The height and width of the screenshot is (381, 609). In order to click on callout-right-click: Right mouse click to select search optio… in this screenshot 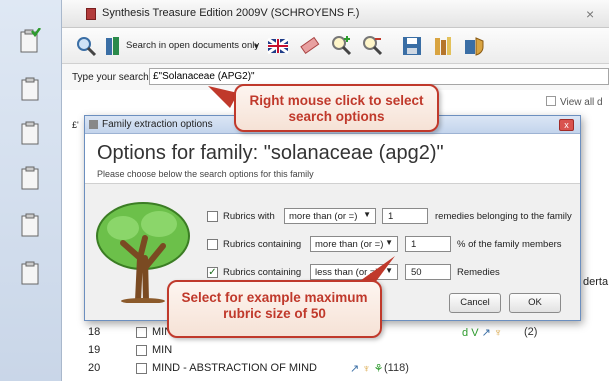, I will do `click(336, 108)`.